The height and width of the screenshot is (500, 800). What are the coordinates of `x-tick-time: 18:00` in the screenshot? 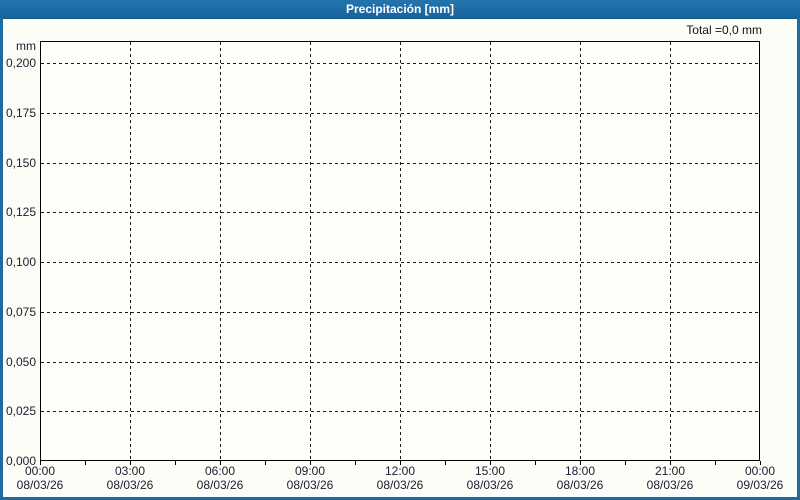 It's located at (580, 471).